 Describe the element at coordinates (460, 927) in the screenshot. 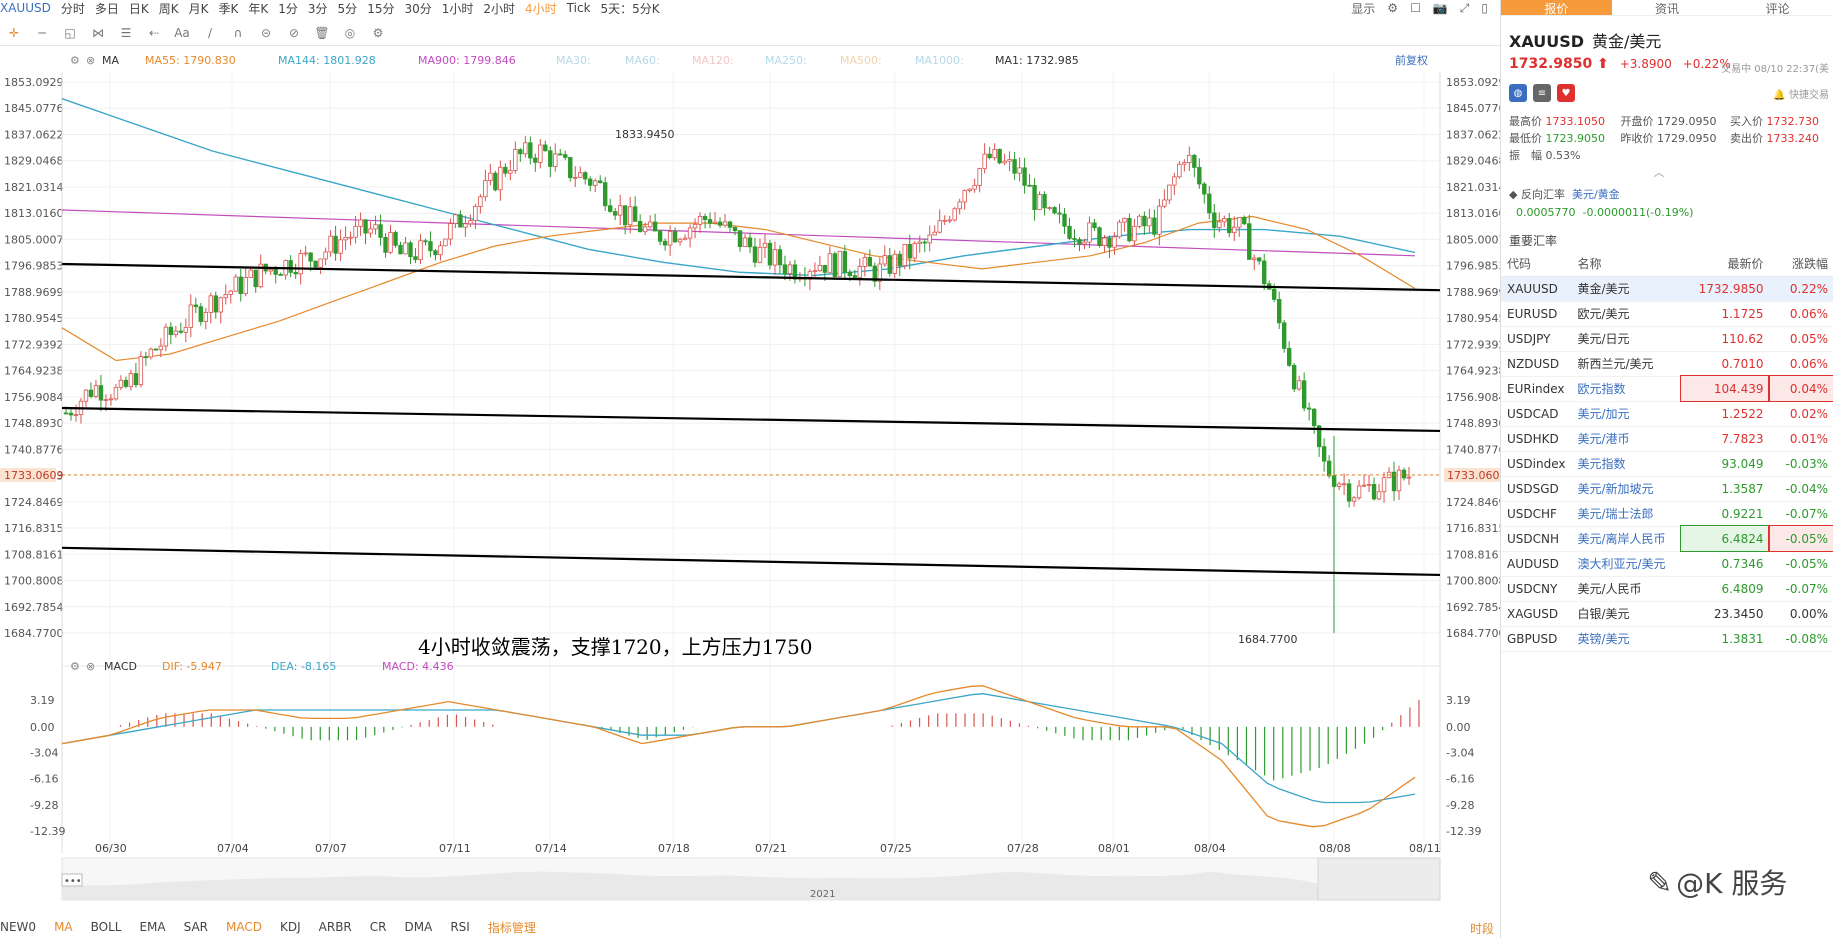

I see `indicator-tab: RSI` at that location.